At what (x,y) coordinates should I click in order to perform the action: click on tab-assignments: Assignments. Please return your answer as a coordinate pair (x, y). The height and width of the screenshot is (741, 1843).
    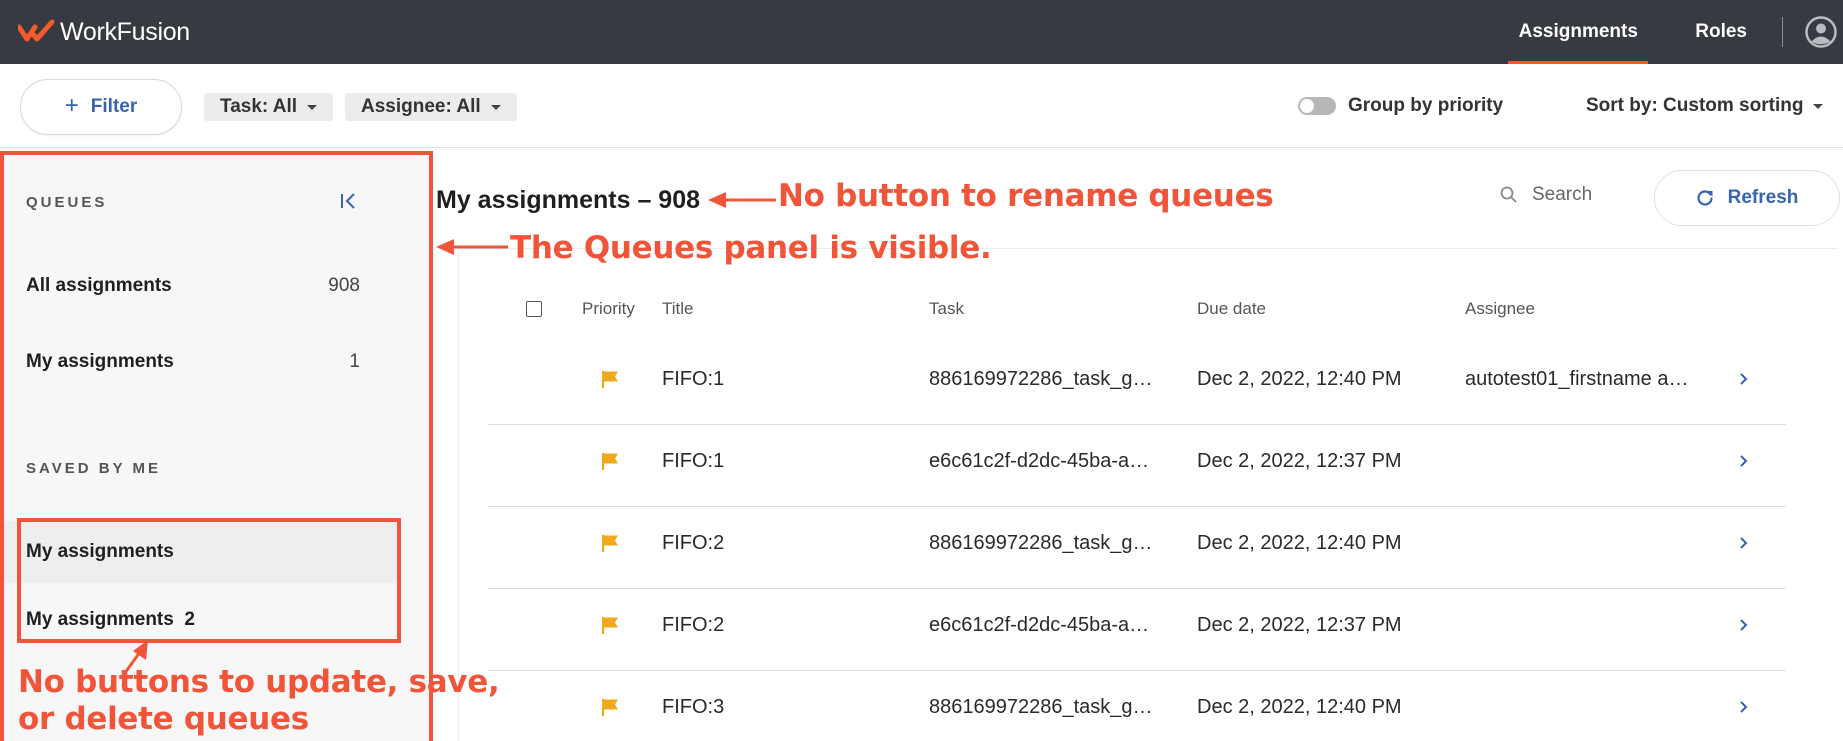
    Looking at the image, I should click on (1578, 32).